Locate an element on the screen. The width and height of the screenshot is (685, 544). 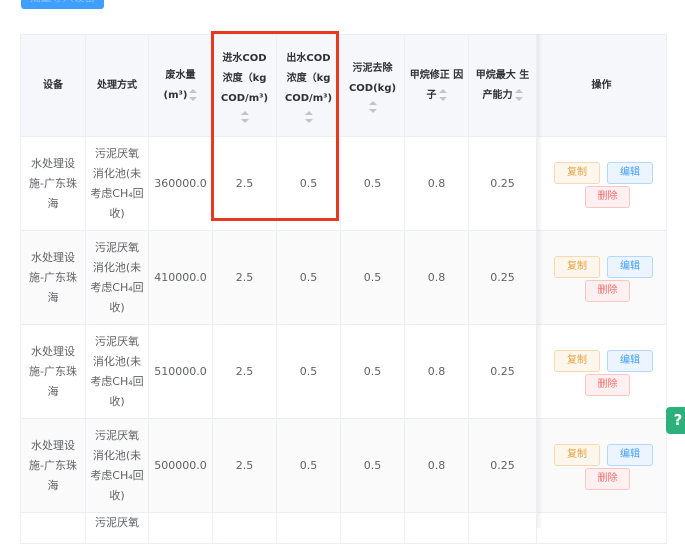
header-sludge-cod: 污泥去除 COD(kg) is located at coordinates (372, 85).